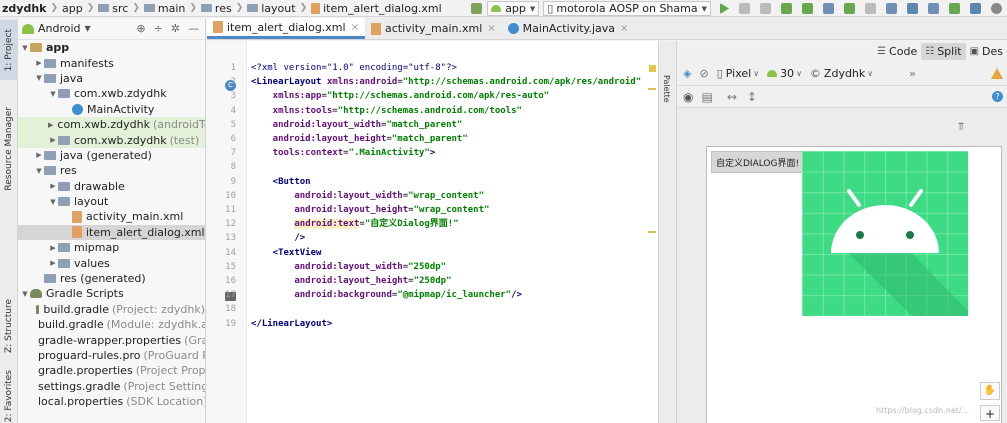  What do you see at coordinates (111, 355) in the screenshot?
I see `tree-item: proguard-rules.pro(ProGuard Rules)` at bounding box center [111, 355].